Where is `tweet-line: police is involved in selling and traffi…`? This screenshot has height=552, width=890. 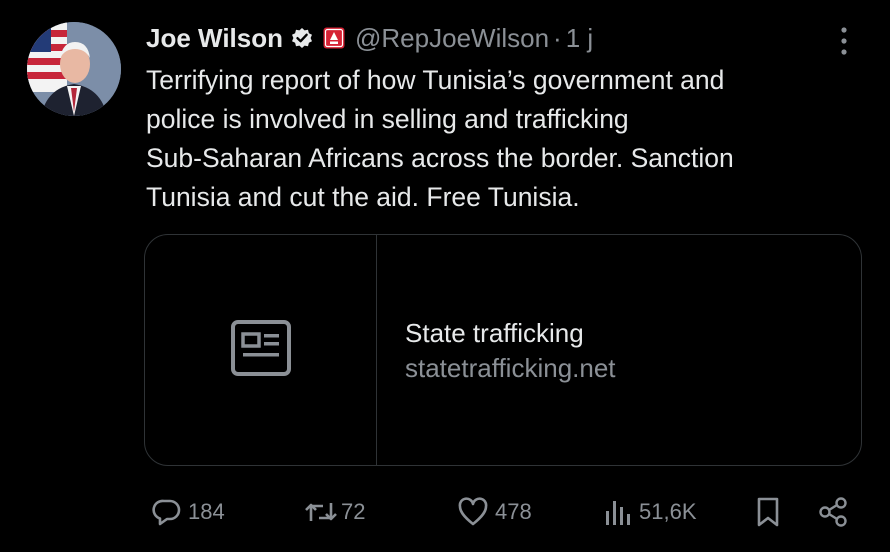 tweet-line: police is involved in selling and traffi… is located at coordinates (387, 119).